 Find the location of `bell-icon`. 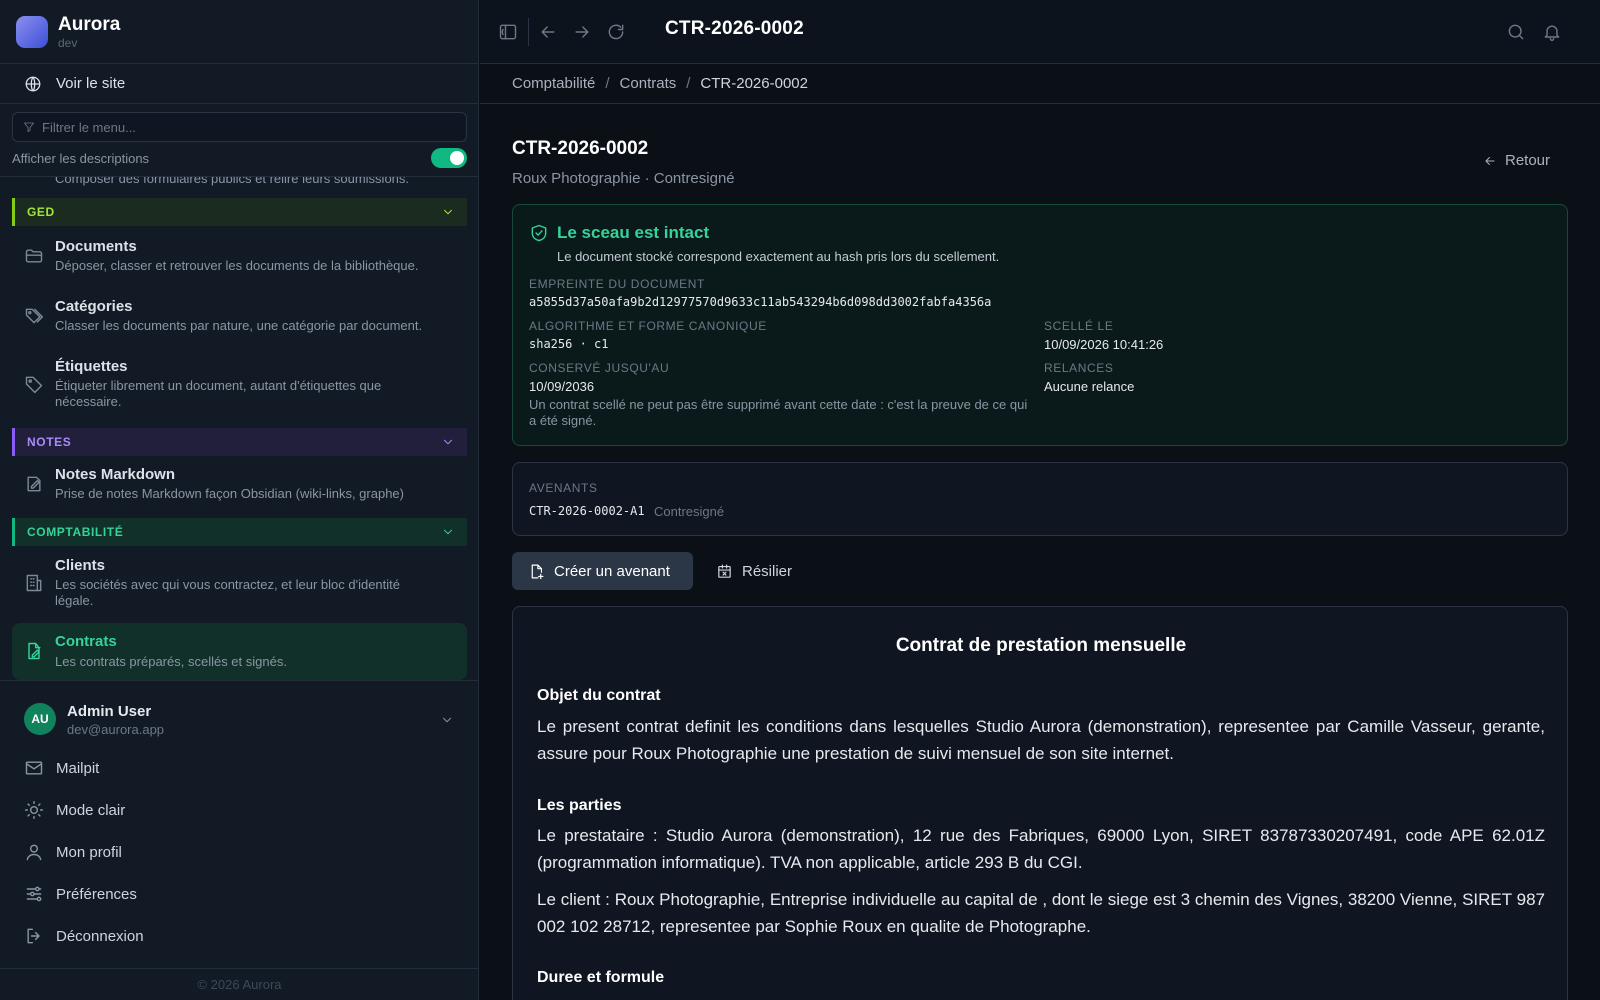

bell-icon is located at coordinates (1552, 32).